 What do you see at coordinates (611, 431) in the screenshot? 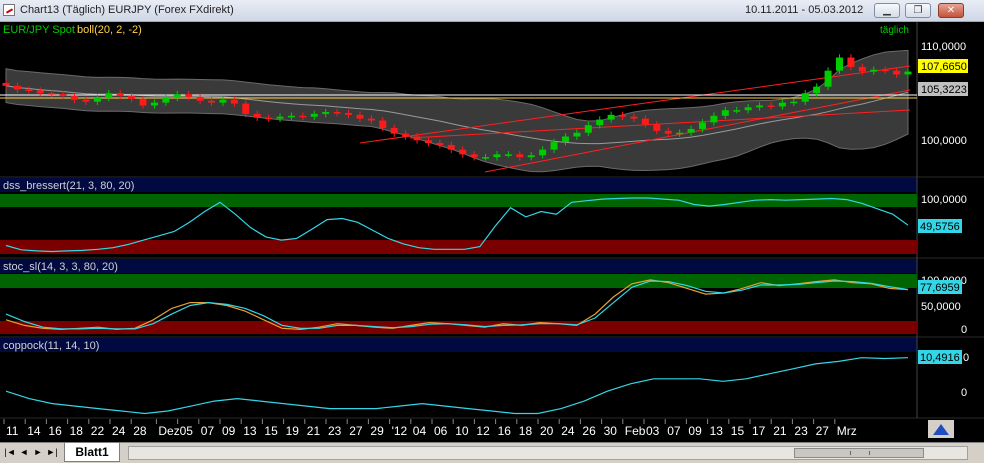
I see `x-axis-label: 30` at bounding box center [611, 431].